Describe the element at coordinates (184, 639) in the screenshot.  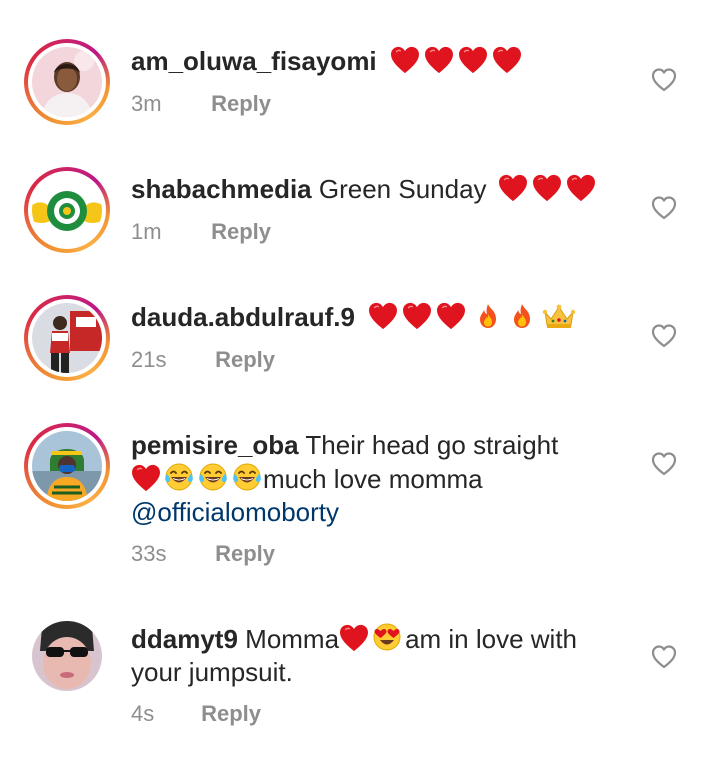
I see `comment-username: ddamyt9` at that location.